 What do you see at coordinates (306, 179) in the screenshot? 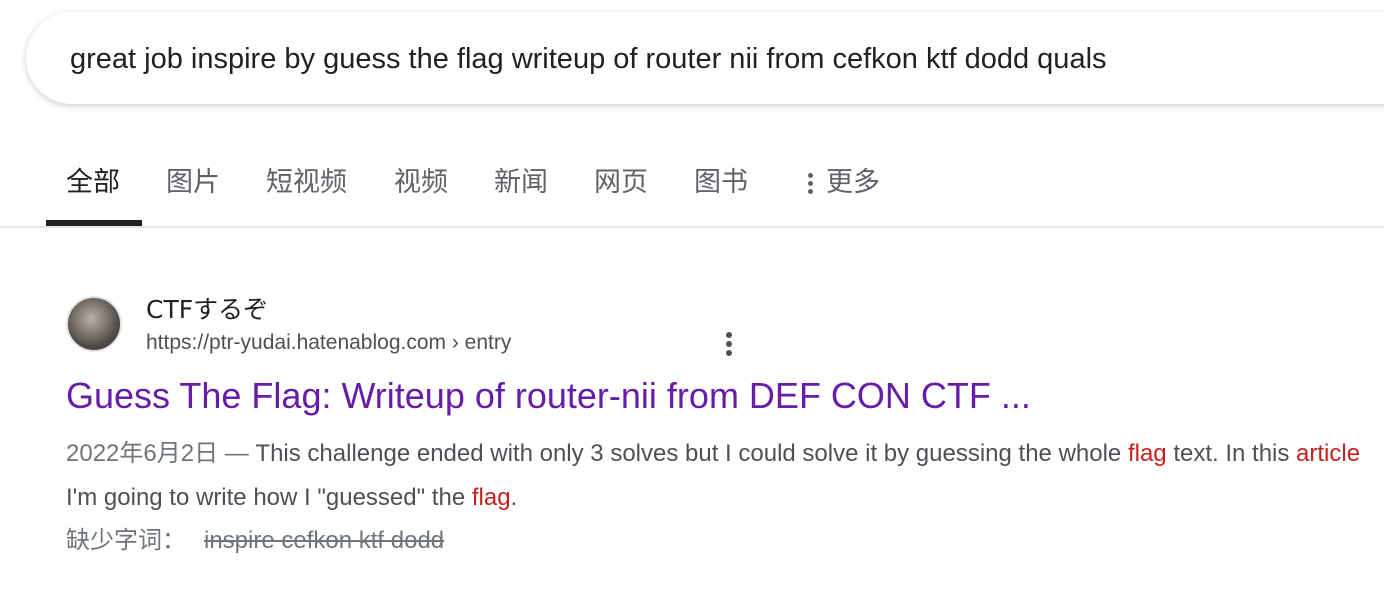
I see `tab-short-videos: 短视频` at bounding box center [306, 179].